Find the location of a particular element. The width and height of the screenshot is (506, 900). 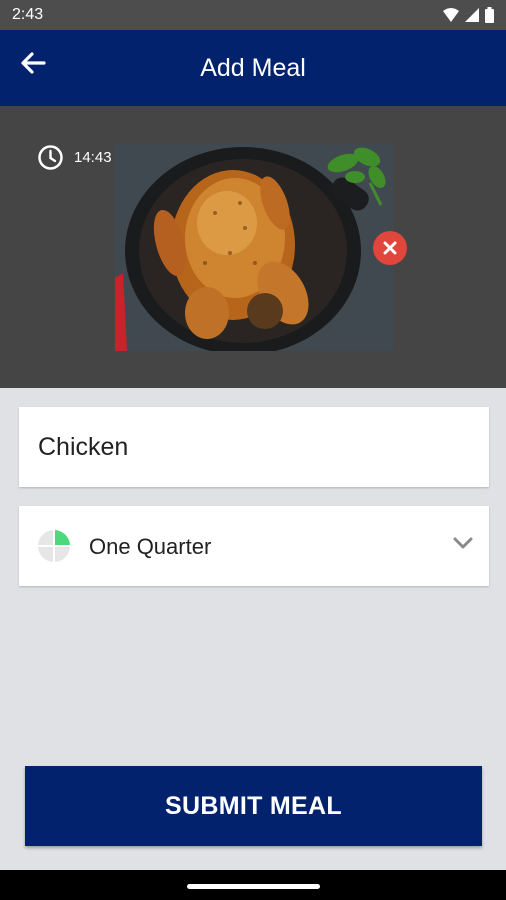

page-title: Add Meal is located at coordinates (253, 68).